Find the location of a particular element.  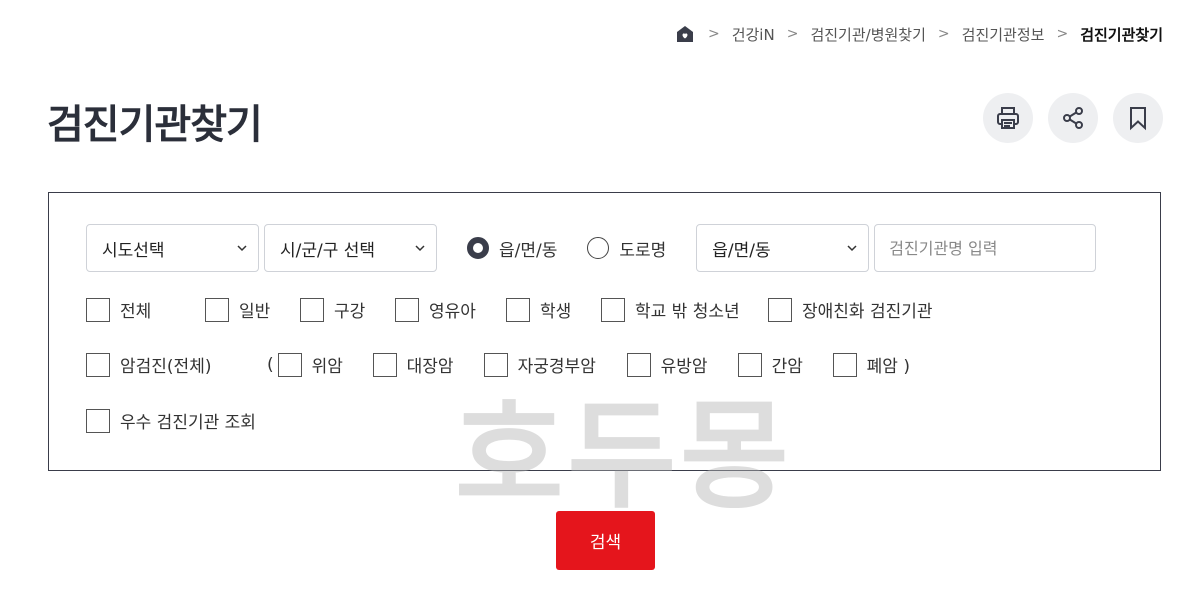

location-filter-row: 시도선택 시/군/구 선택 읍/면/동 도로명 읍/면/동 is located at coordinates (591, 248).